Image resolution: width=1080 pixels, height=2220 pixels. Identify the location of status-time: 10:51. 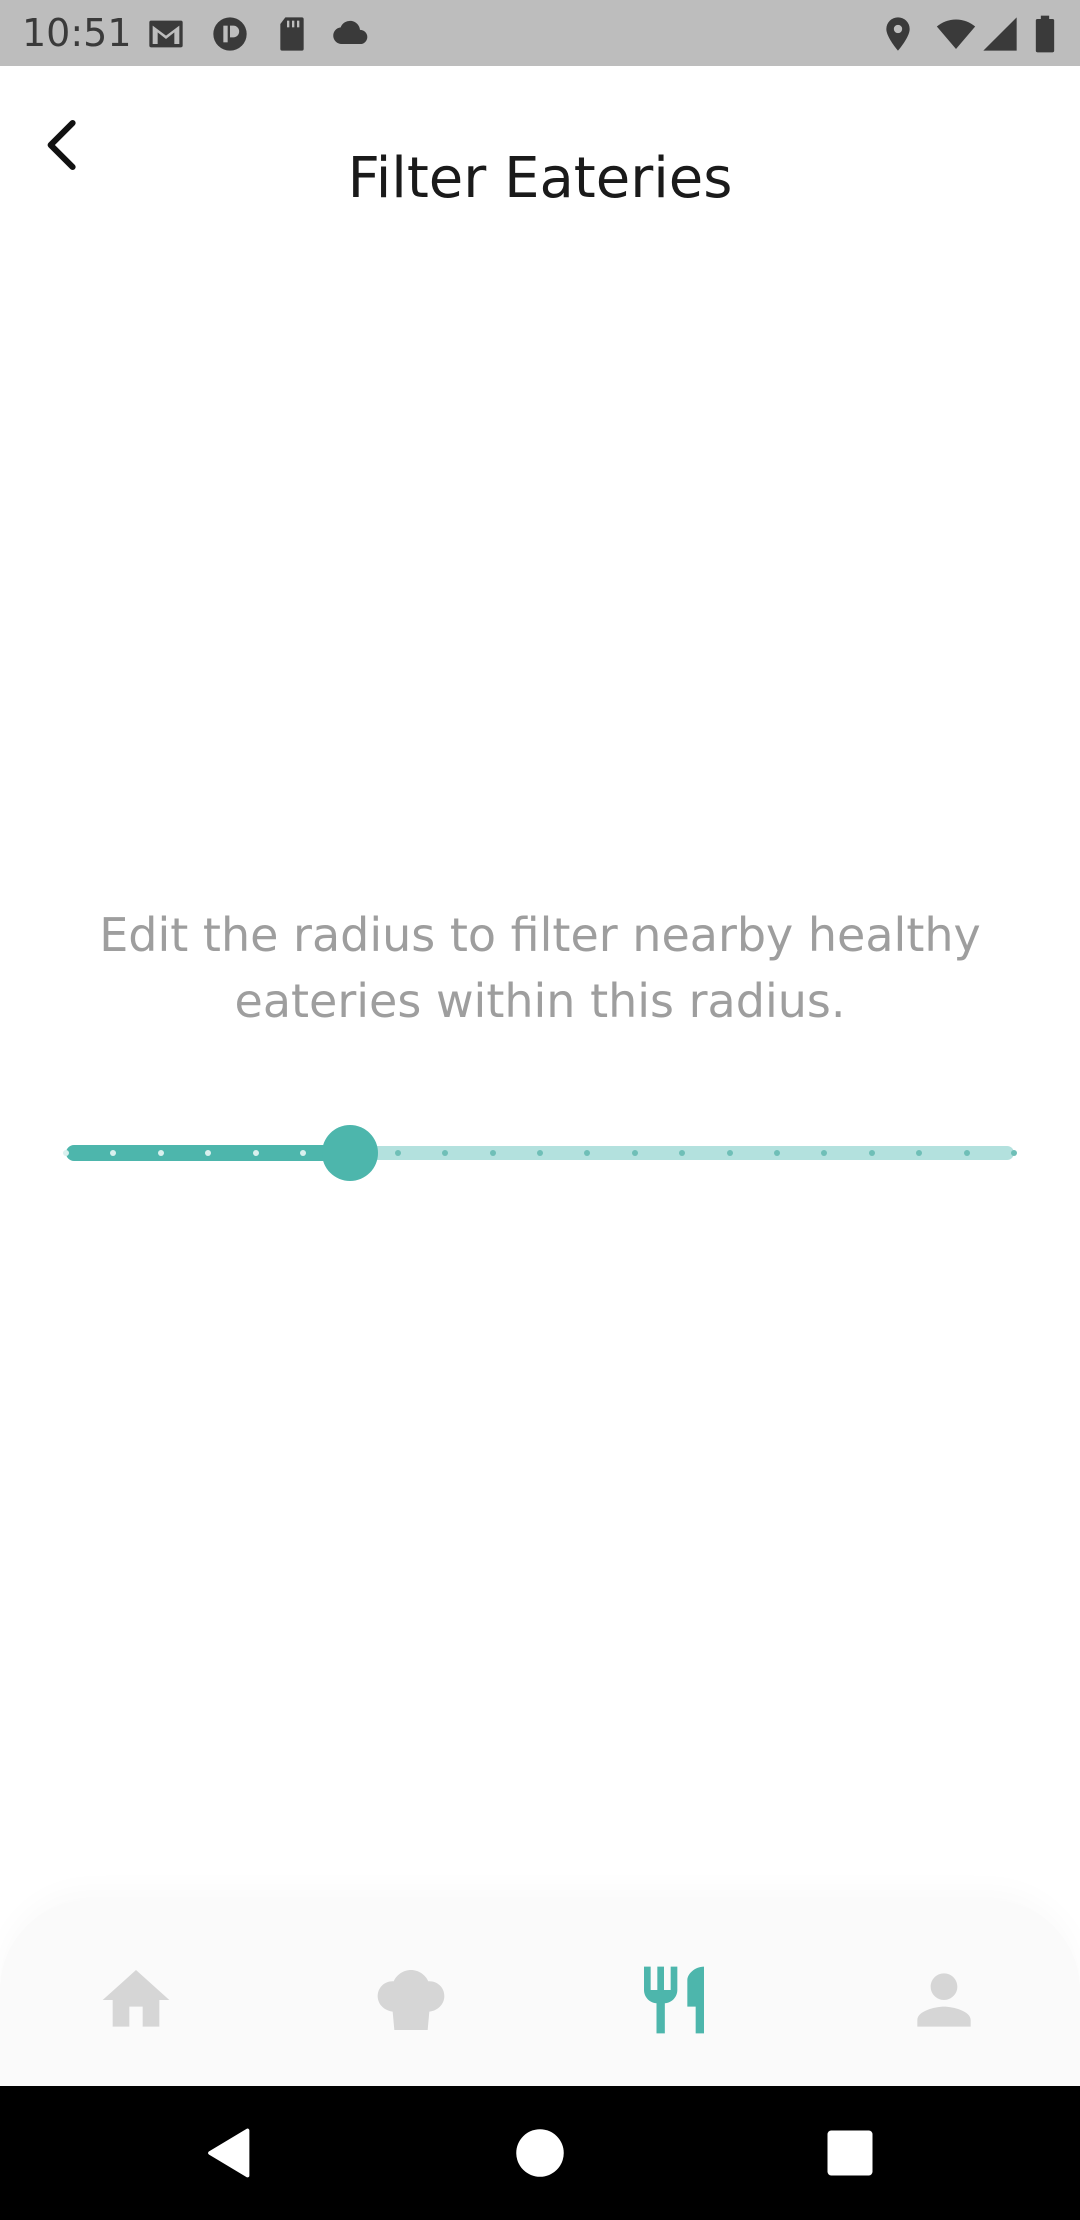
(77, 33).